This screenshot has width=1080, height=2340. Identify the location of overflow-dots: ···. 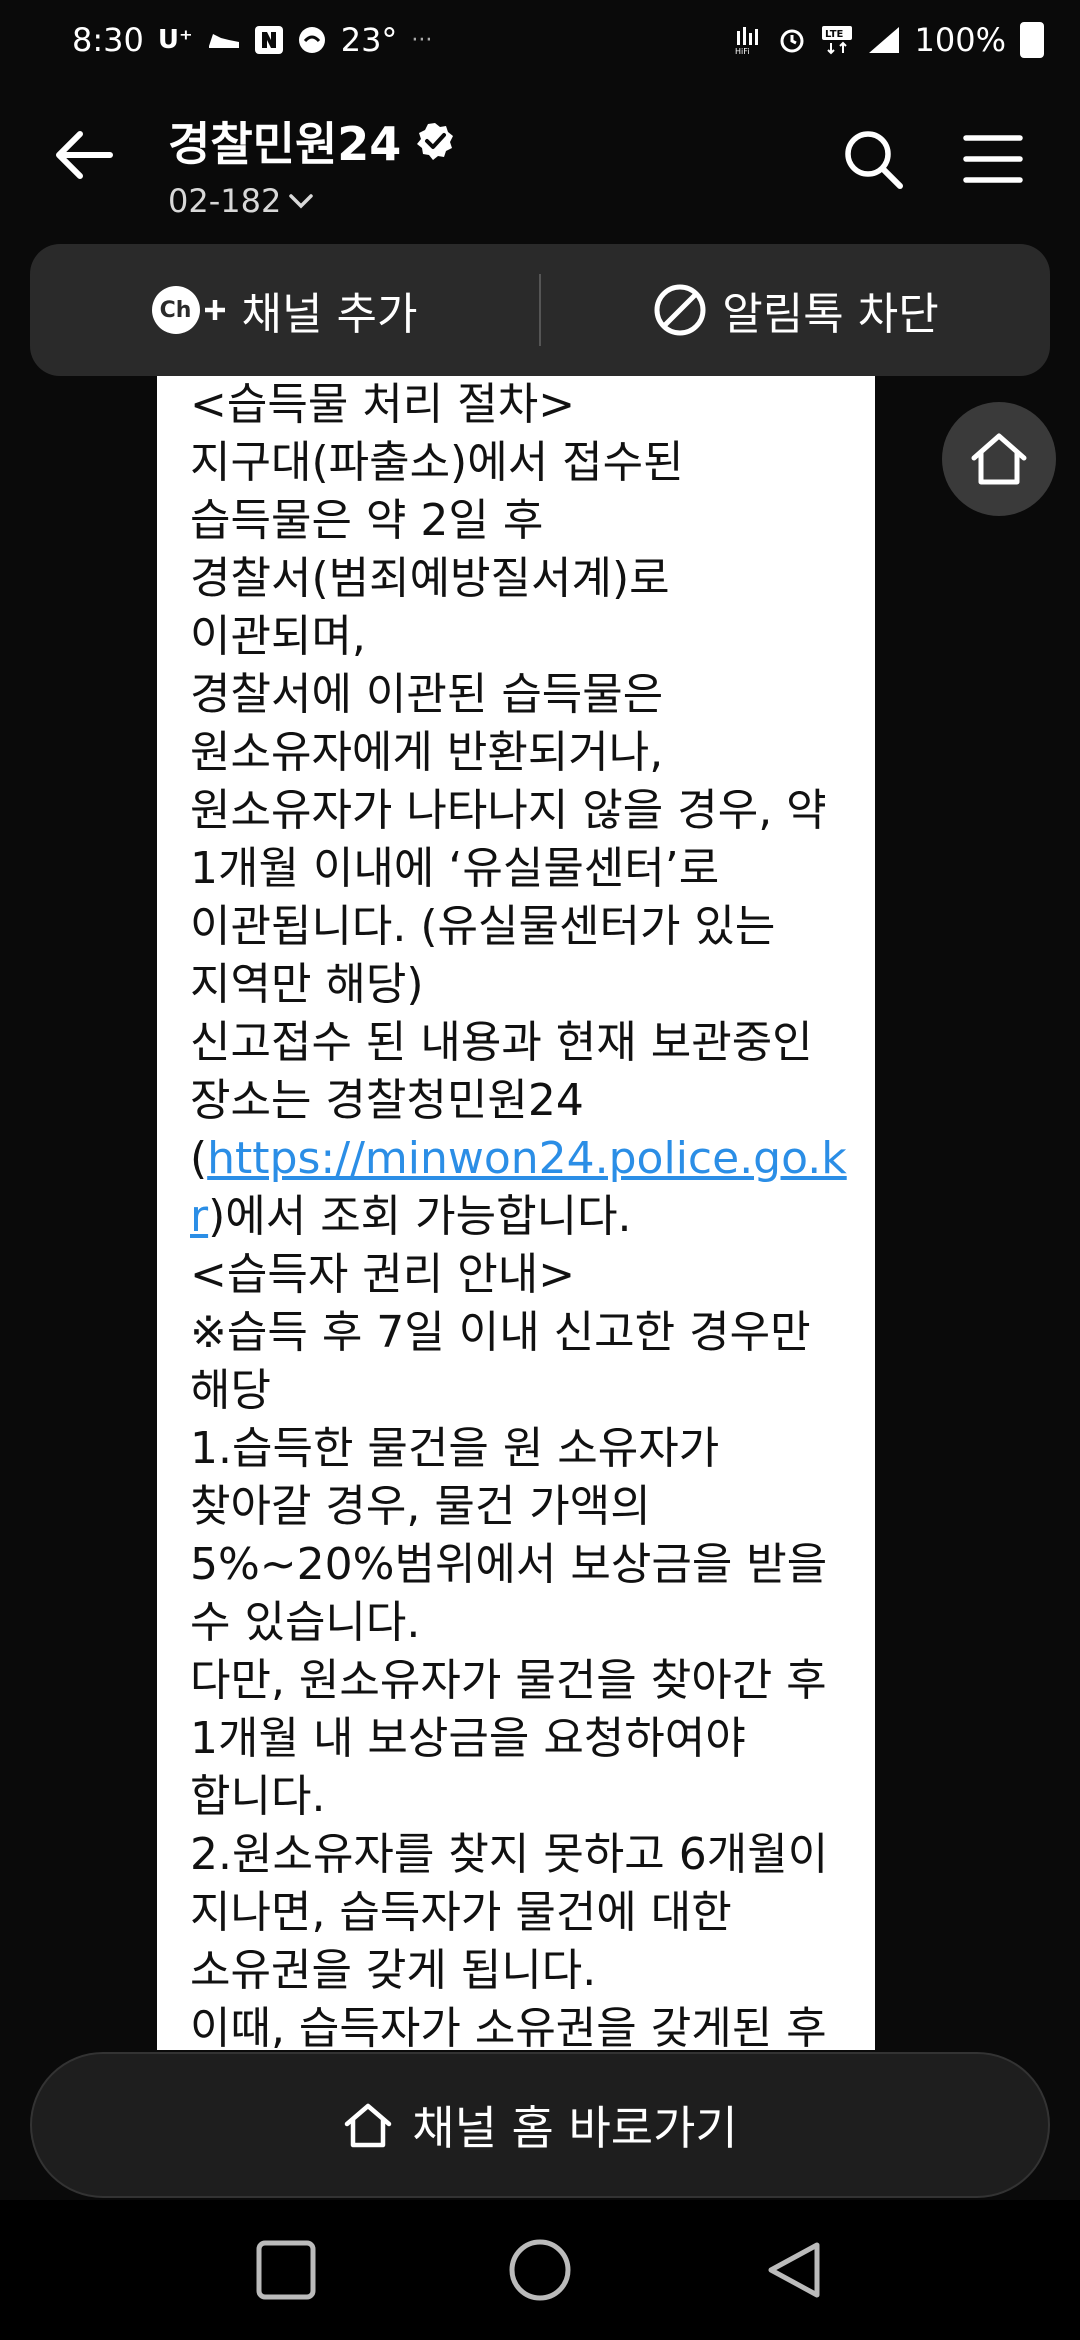
(422, 40).